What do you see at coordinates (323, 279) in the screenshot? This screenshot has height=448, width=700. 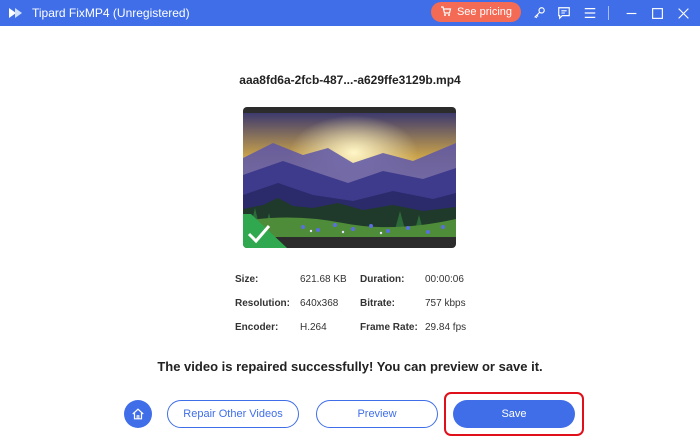 I see `size-value: 621.68 KB` at bounding box center [323, 279].